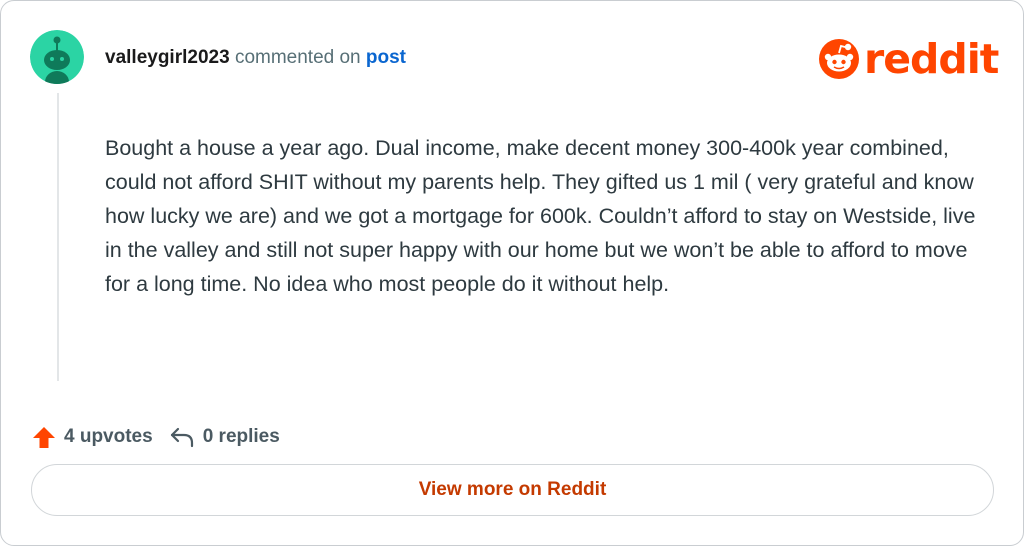 The width and height of the screenshot is (1024, 546). What do you see at coordinates (108, 436) in the screenshot?
I see `upvote-count: 4 upvotes` at bounding box center [108, 436].